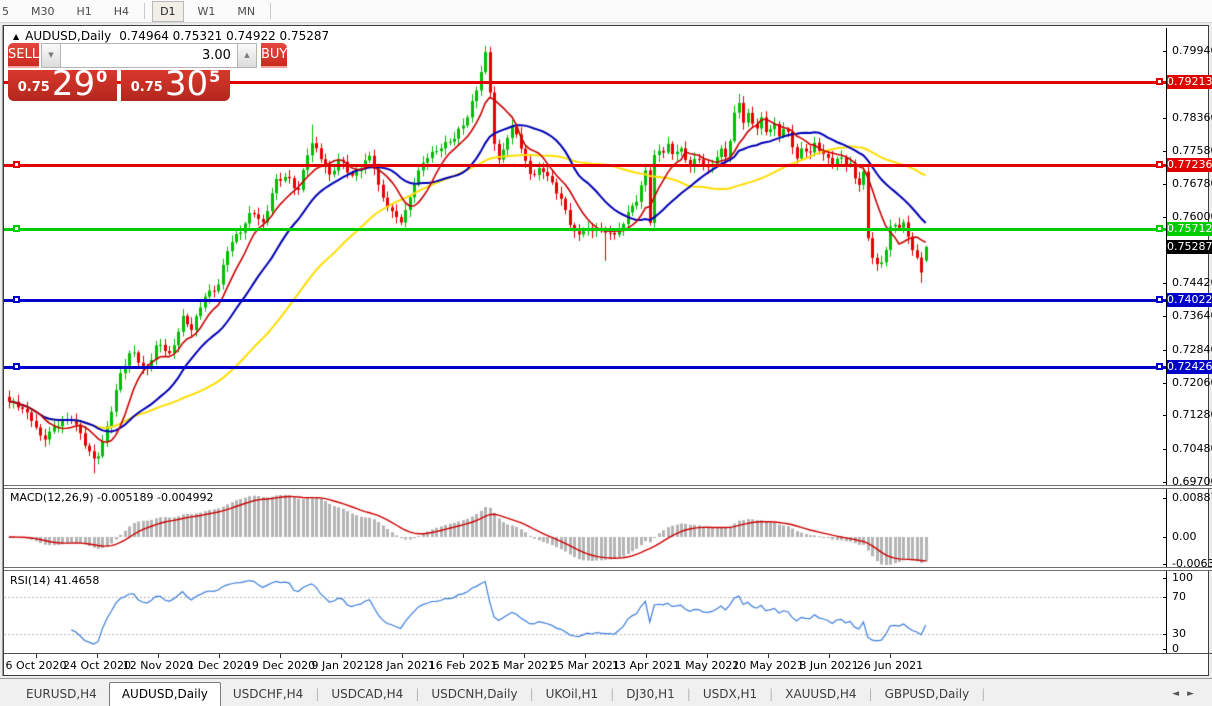 This screenshot has height=706, width=1212. Describe the element at coordinates (1192, 117) in the screenshot. I see `price-axis-label: 0.78360` at that location.